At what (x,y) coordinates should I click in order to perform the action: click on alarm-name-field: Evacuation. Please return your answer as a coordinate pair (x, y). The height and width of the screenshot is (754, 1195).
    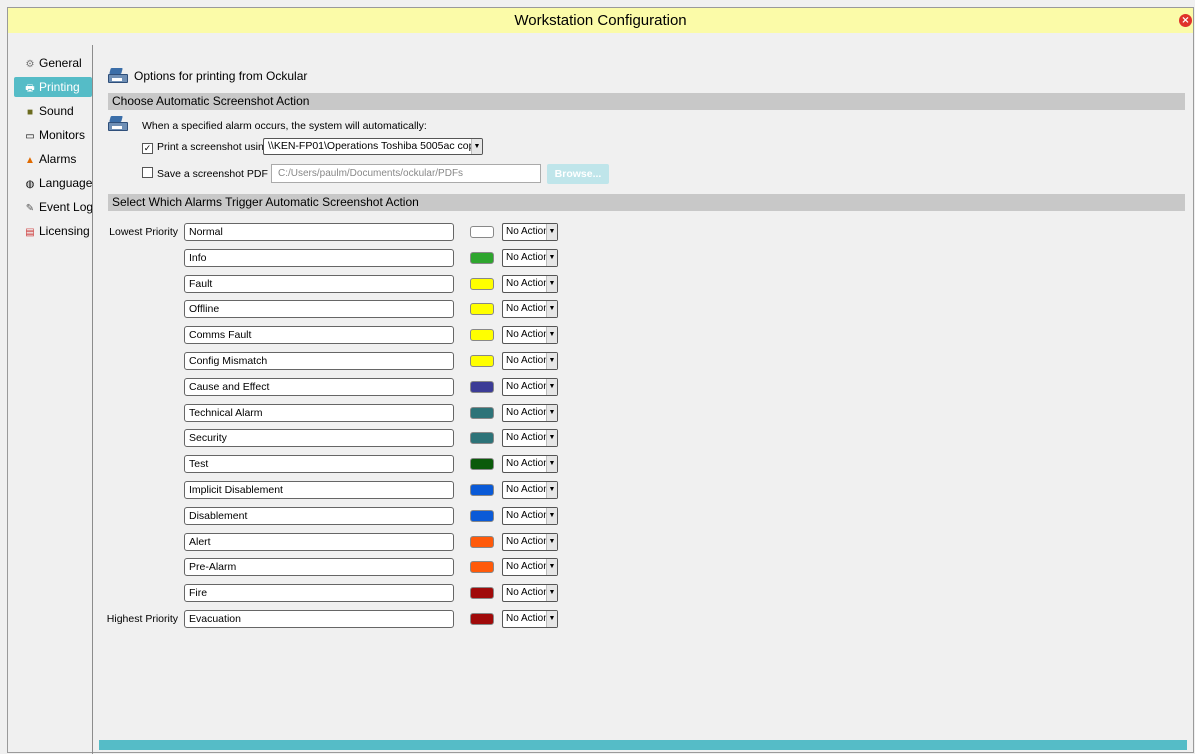
    Looking at the image, I should click on (319, 619).